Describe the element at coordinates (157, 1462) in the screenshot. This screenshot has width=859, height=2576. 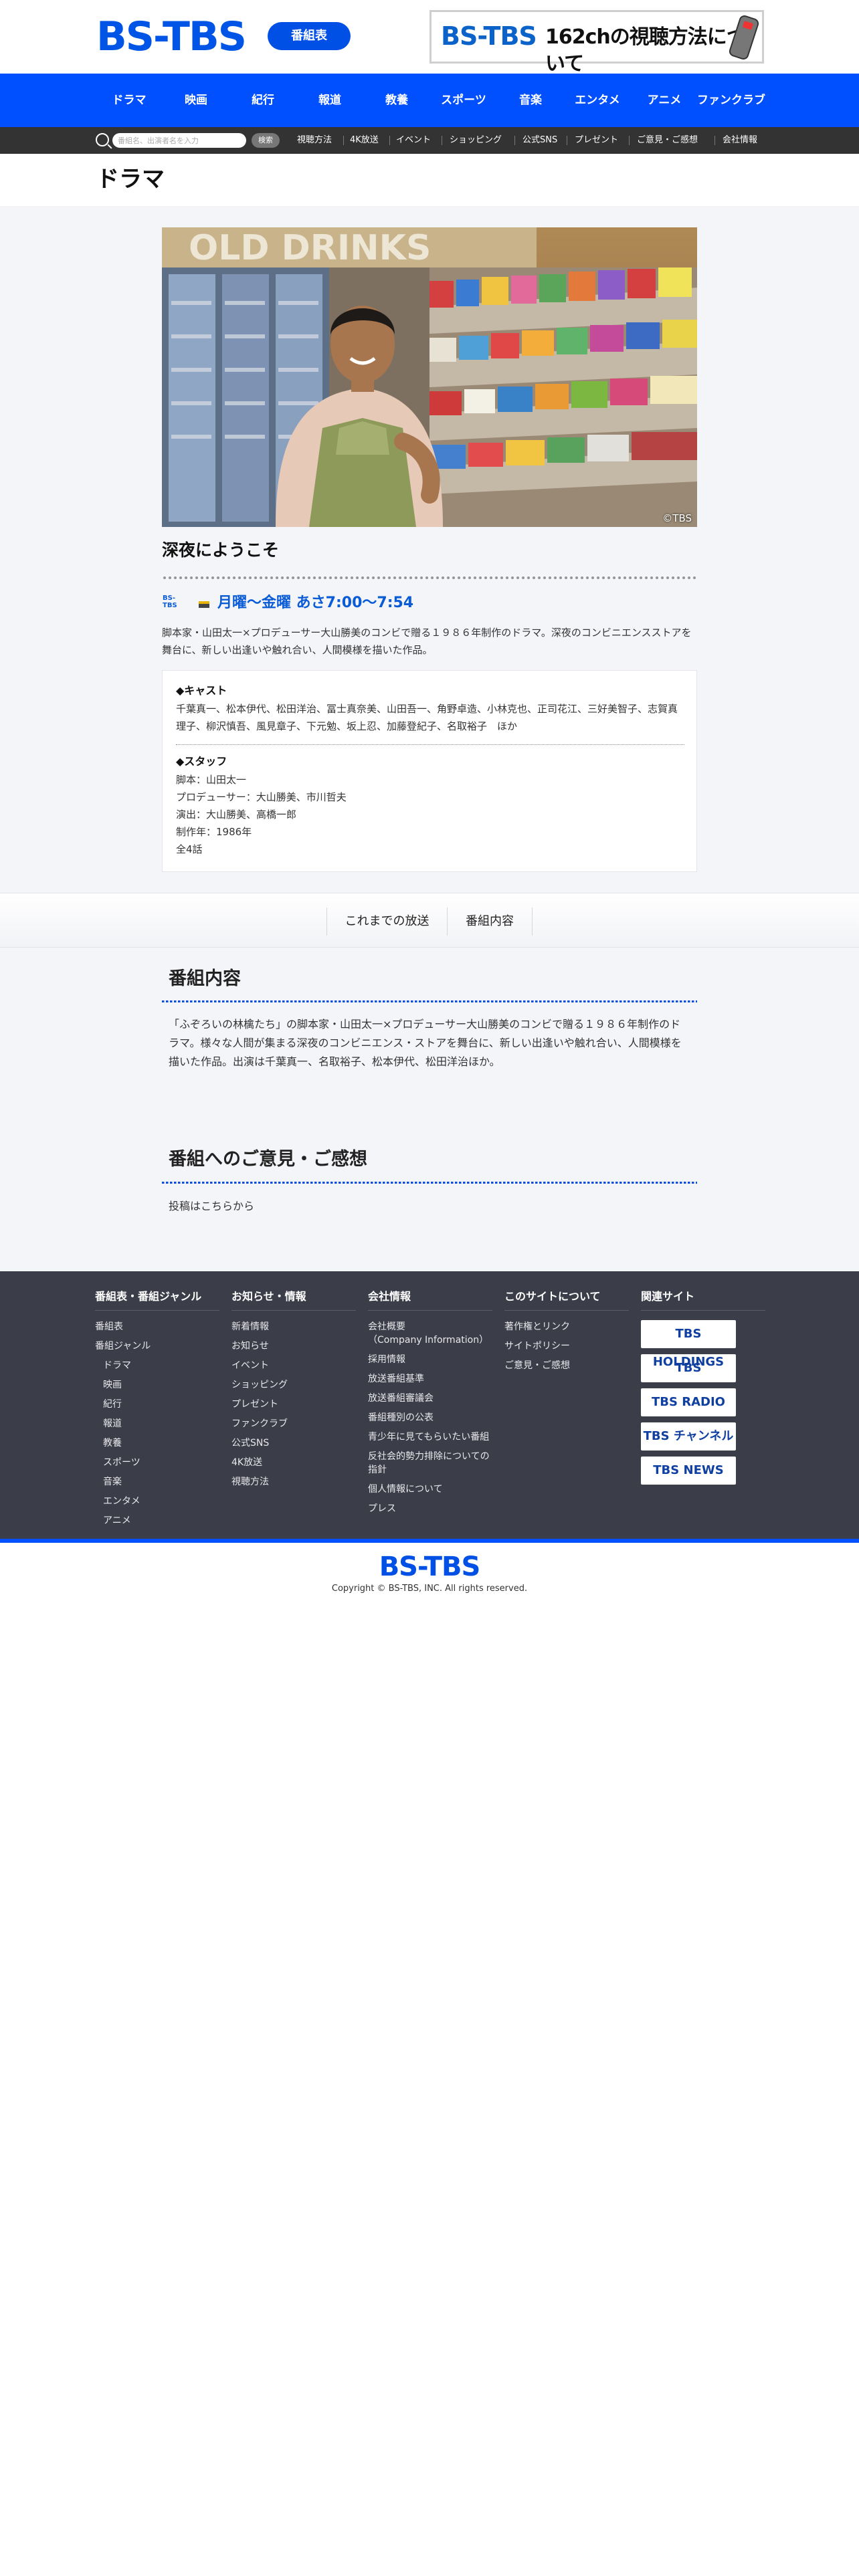
I see `footer-link: スポーツ` at that location.